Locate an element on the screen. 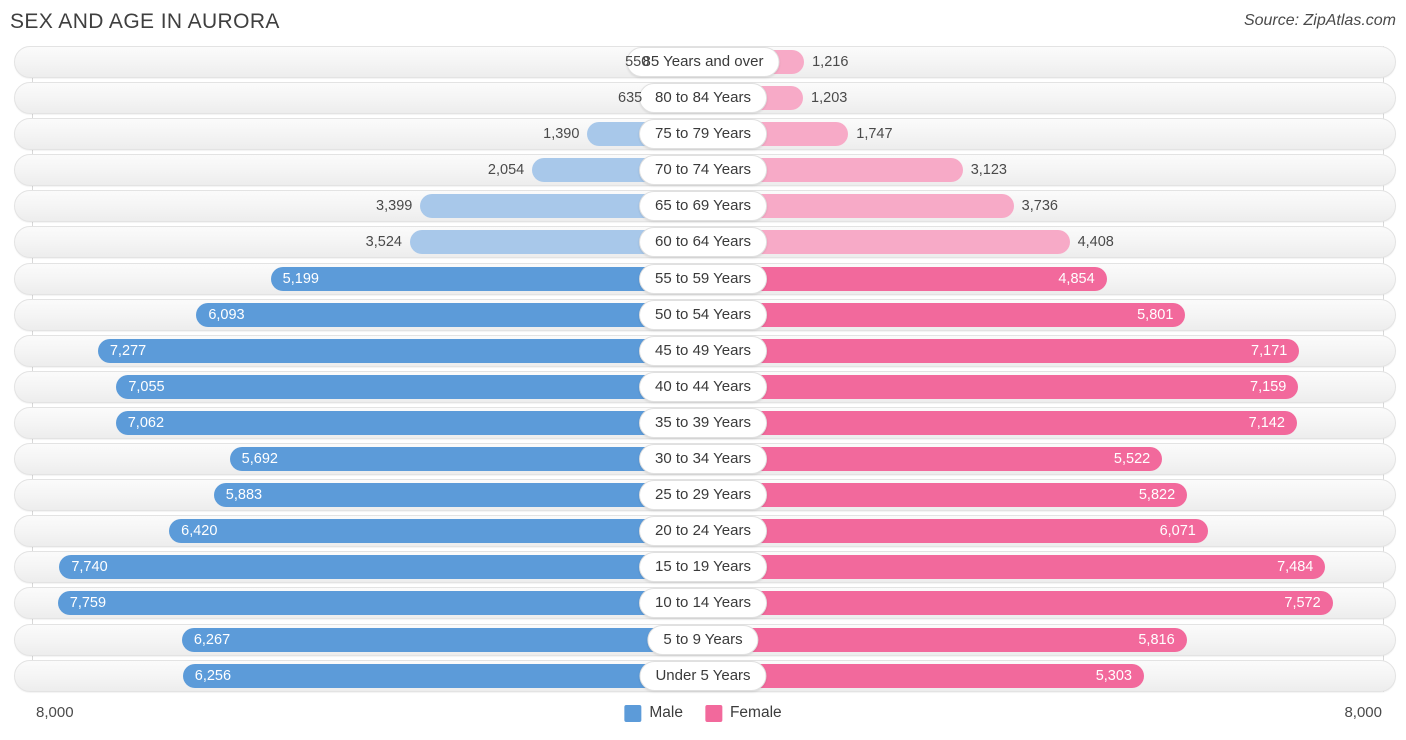 The height and width of the screenshot is (740, 1406). chart-row: 7,062 7,142 35 to 39 Years is located at coordinates (703, 422).